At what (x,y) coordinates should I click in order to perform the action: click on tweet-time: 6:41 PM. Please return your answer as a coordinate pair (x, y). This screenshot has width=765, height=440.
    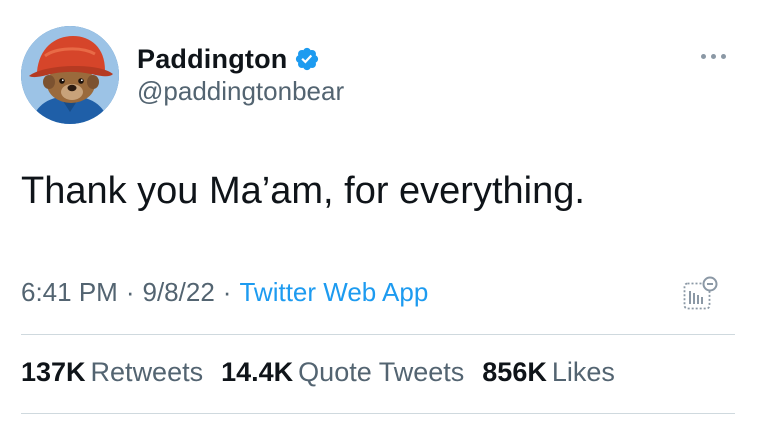
    Looking at the image, I should click on (69, 292).